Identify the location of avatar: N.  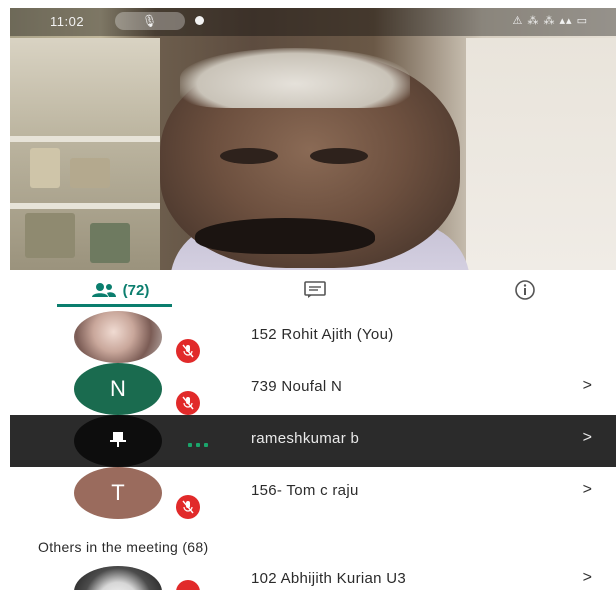
(118, 389).